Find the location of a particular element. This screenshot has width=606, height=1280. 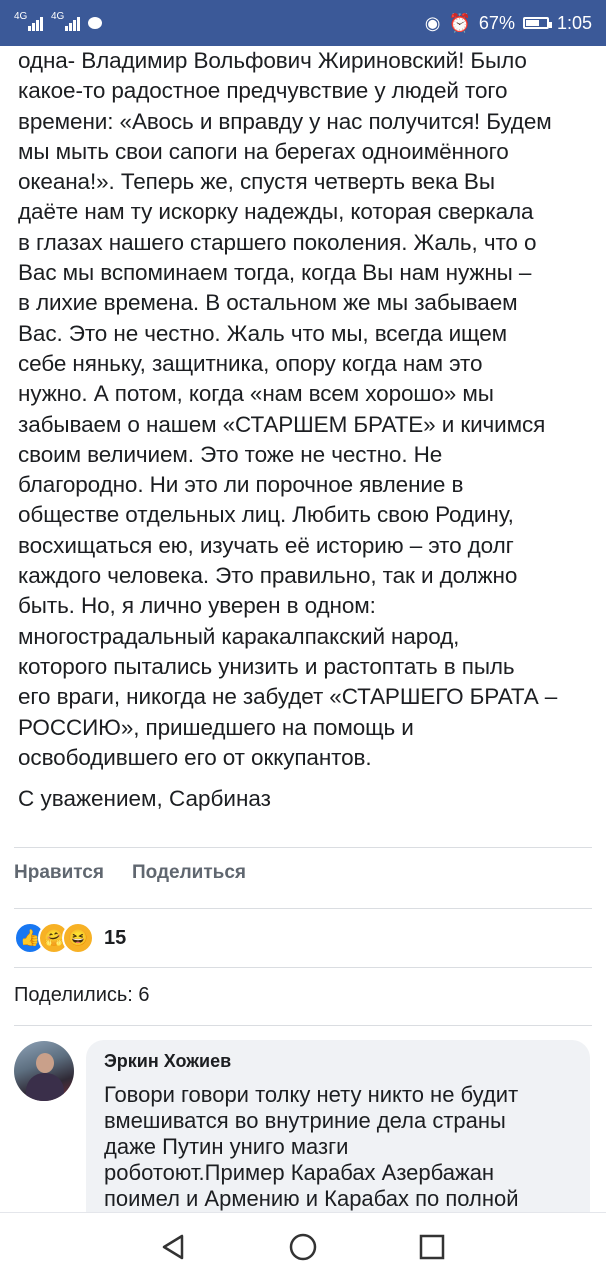

reactions-summary: 👍 🤗 😆 15 is located at coordinates (70, 938).